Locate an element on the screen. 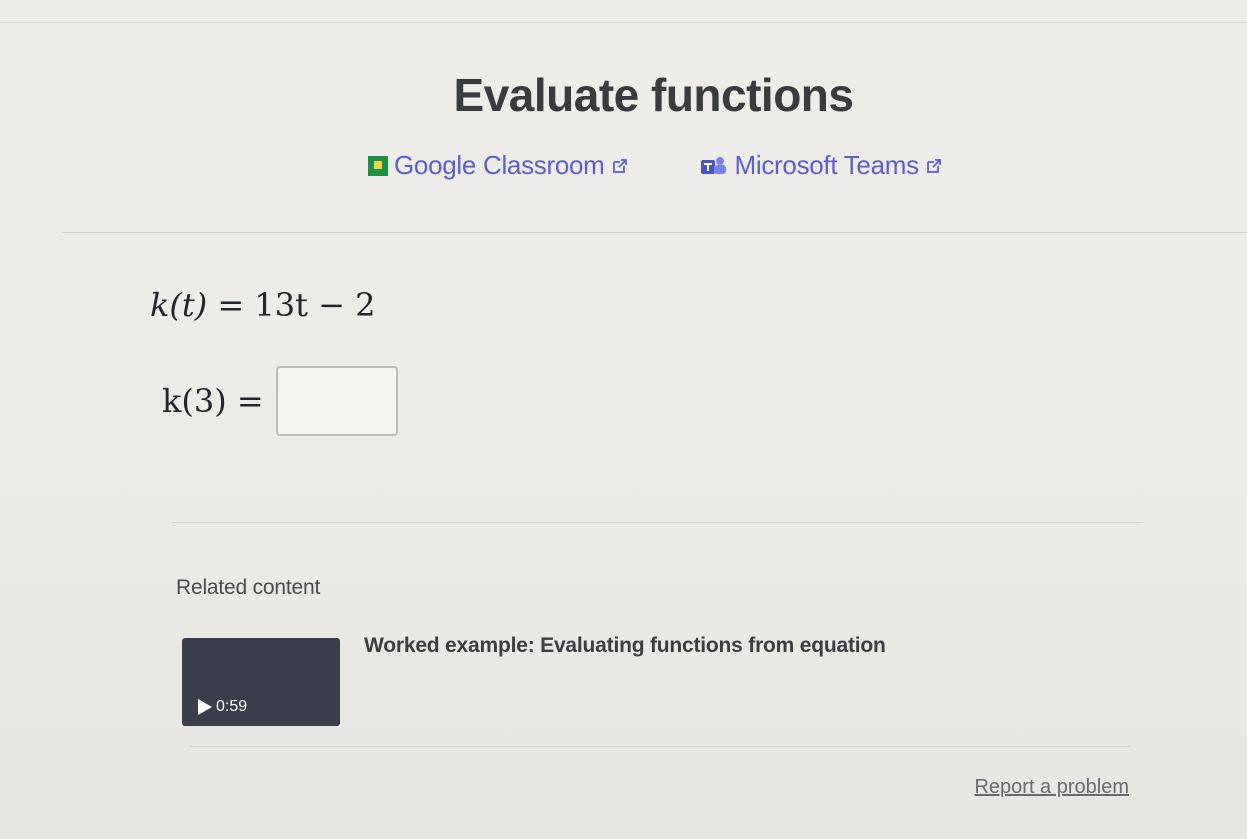 The image size is (1247, 839). related-divider is located at coordinates (660, 746).